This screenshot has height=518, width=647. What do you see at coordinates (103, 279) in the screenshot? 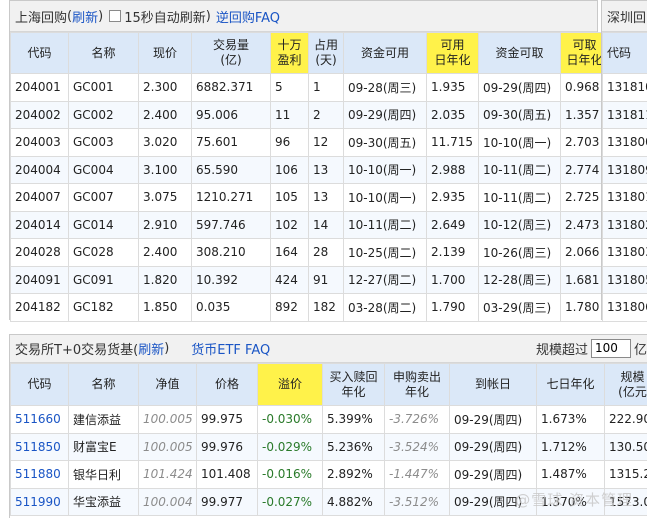
I see `name-cell: GC091` at bounding box center [103, 279].